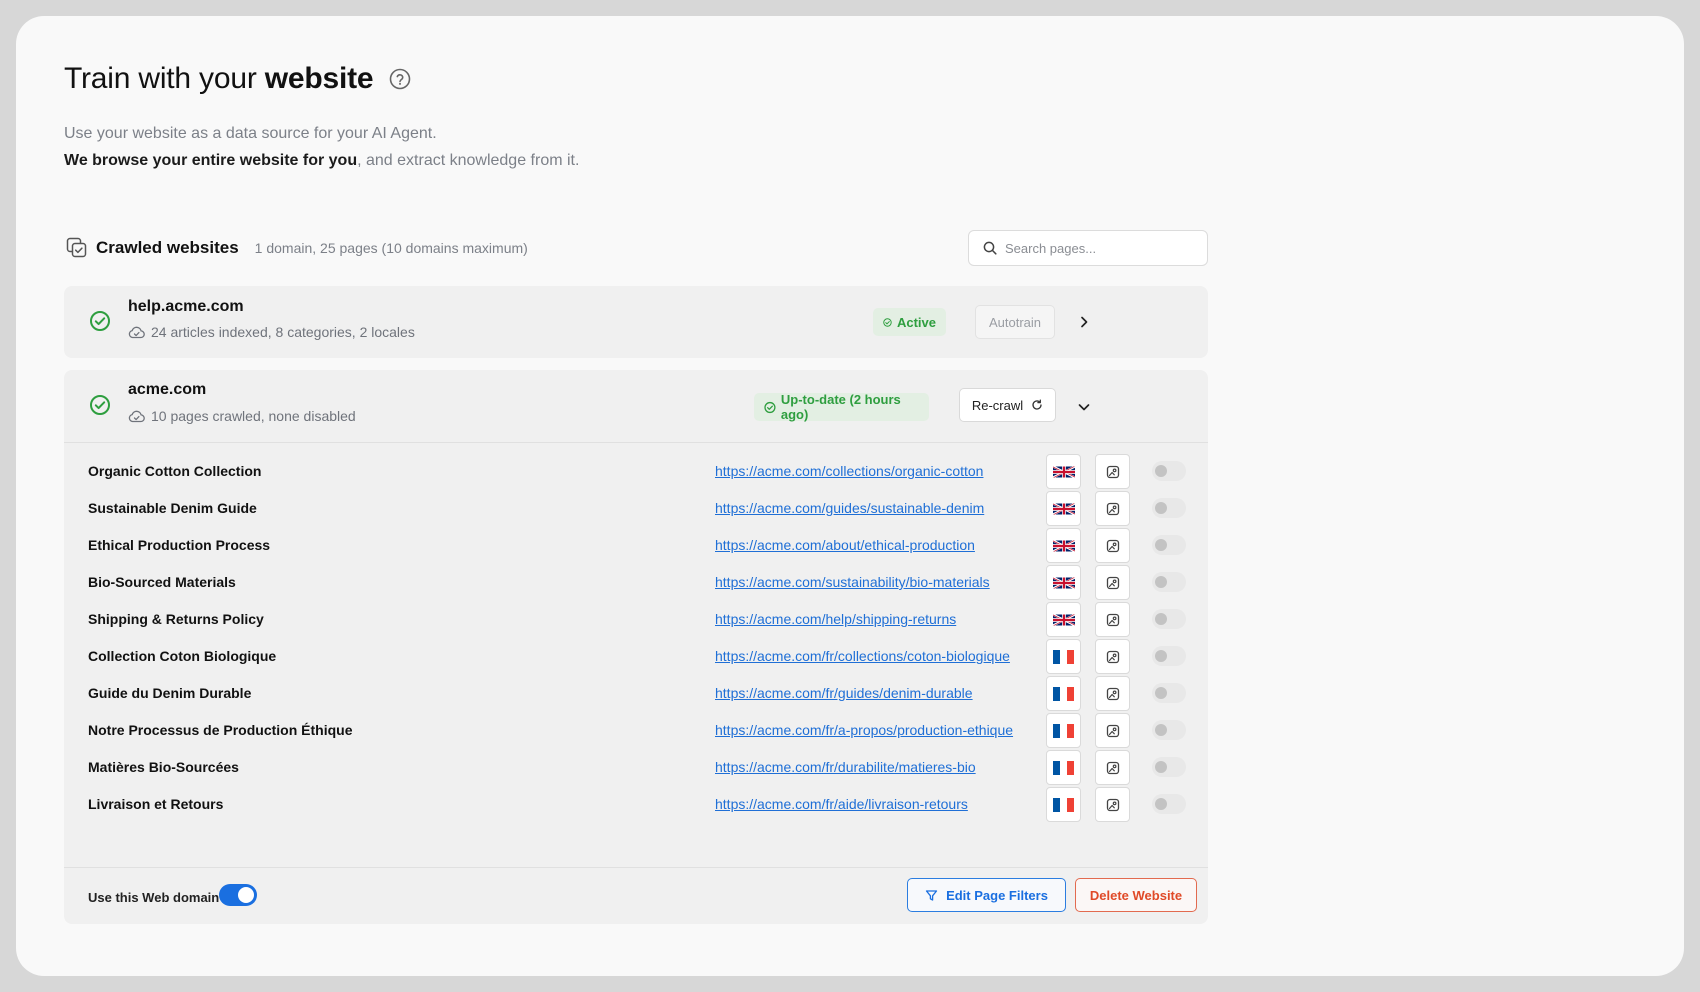 This screenshot has width=1700, height=992. I want to click on chevron-right-icon, so click(1084, 322).